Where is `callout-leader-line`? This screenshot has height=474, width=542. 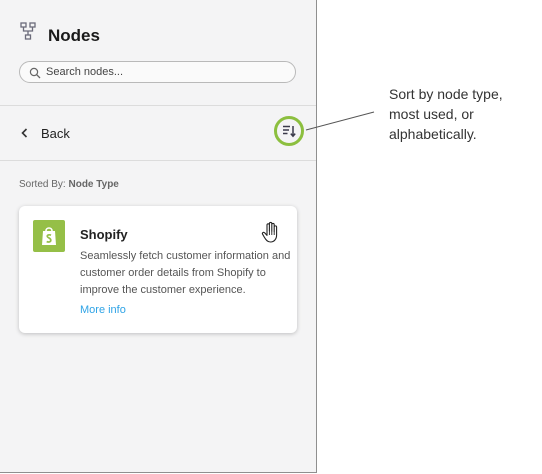 callout-leader-line is located at coordinates (340, 121).